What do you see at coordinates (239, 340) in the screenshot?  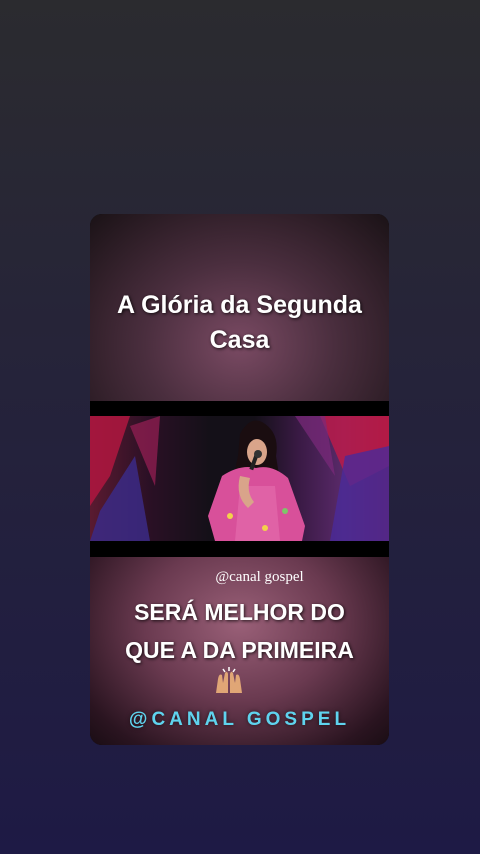 I see `title-line-2: Casa` at bounding box center [239, 340].